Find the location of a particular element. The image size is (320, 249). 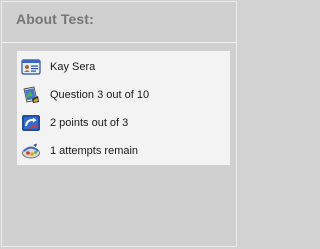

score-text: 2 points out of 3 is located at coordinates (89, 123).